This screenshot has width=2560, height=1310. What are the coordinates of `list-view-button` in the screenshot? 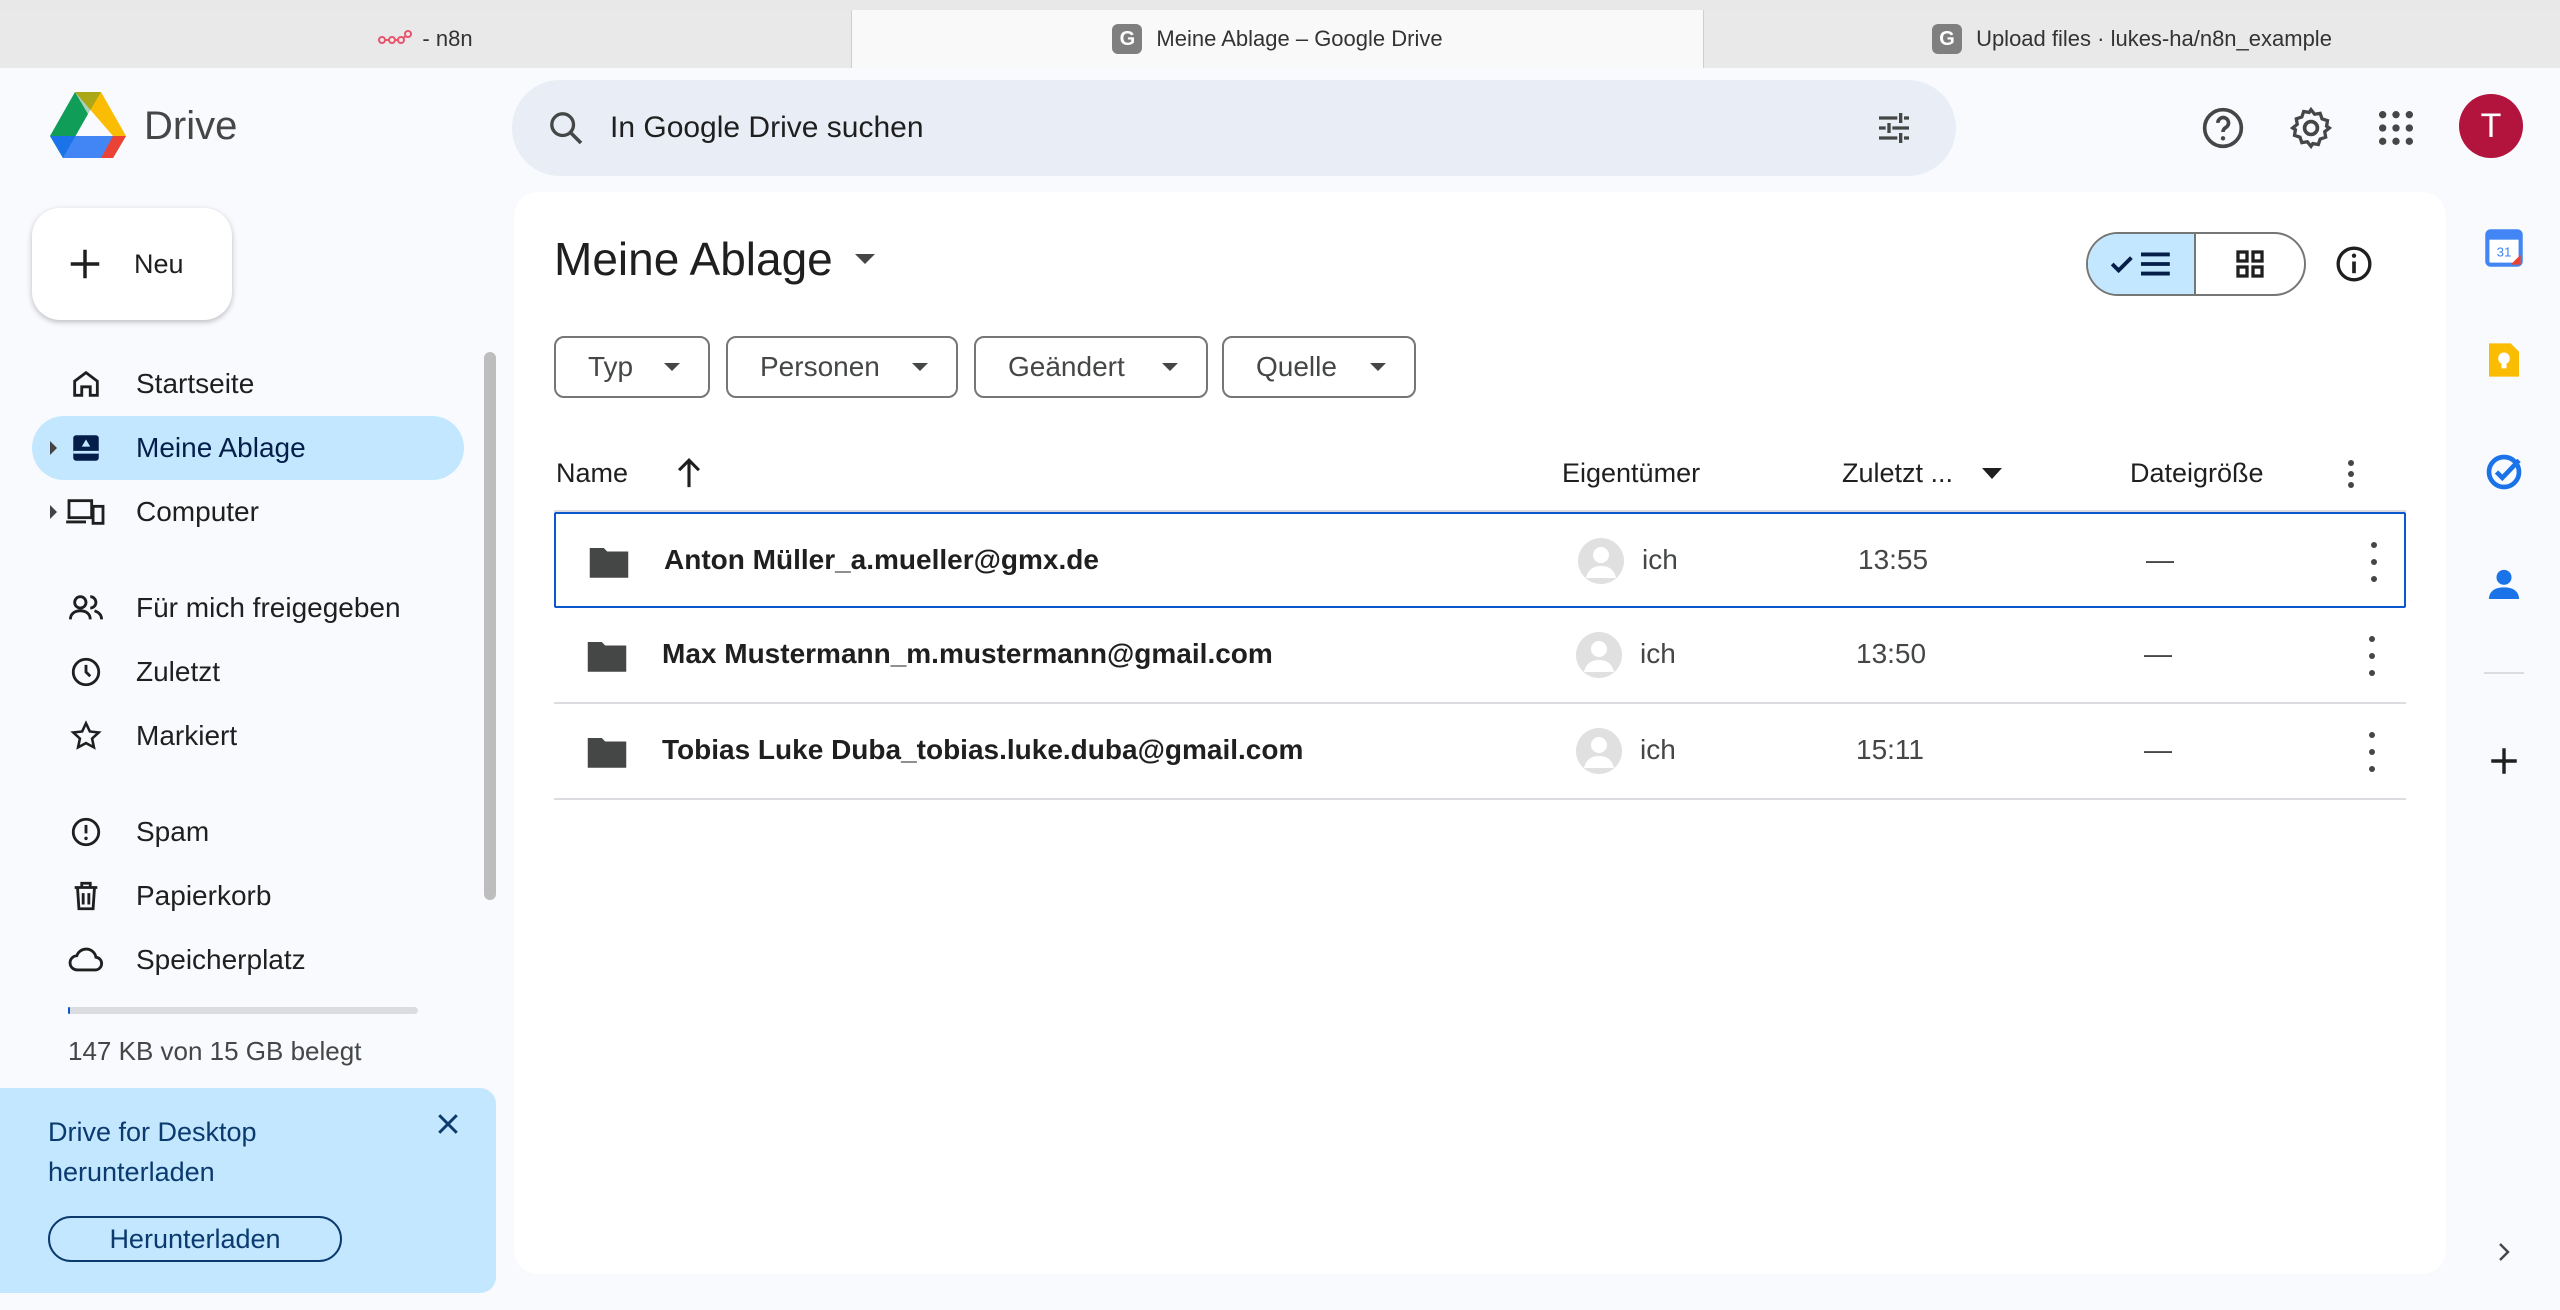 It's located at (2142, 264).